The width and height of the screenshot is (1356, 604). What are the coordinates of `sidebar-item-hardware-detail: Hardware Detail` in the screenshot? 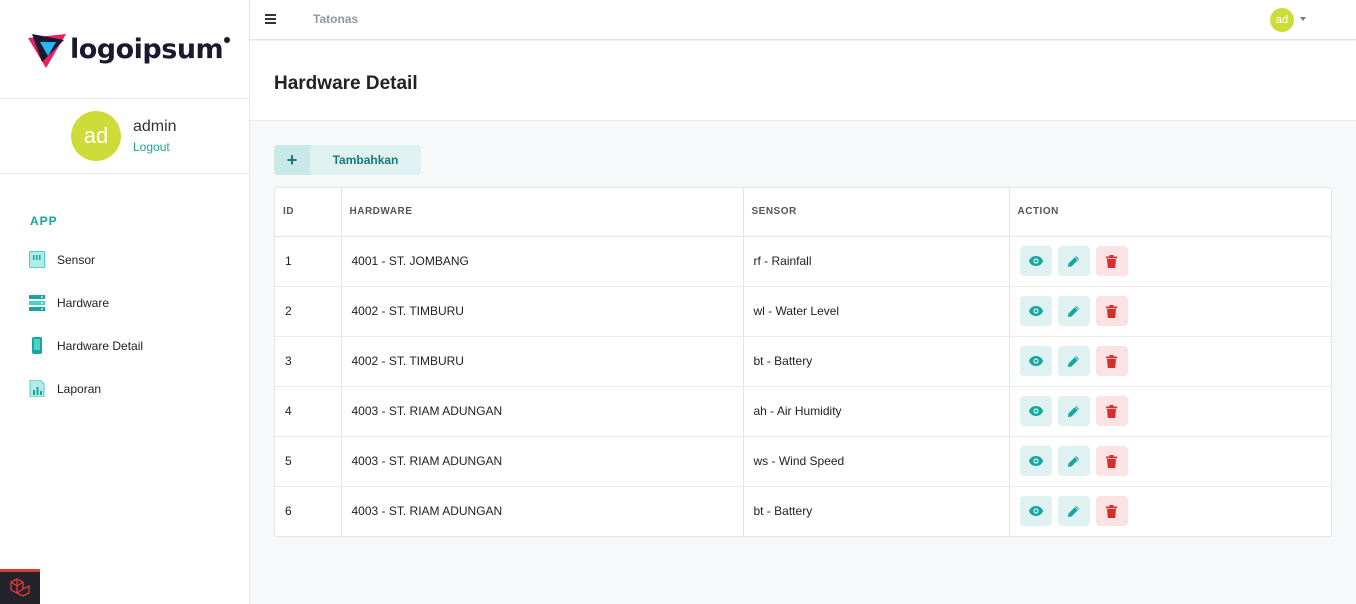 It's located at (86, 345).